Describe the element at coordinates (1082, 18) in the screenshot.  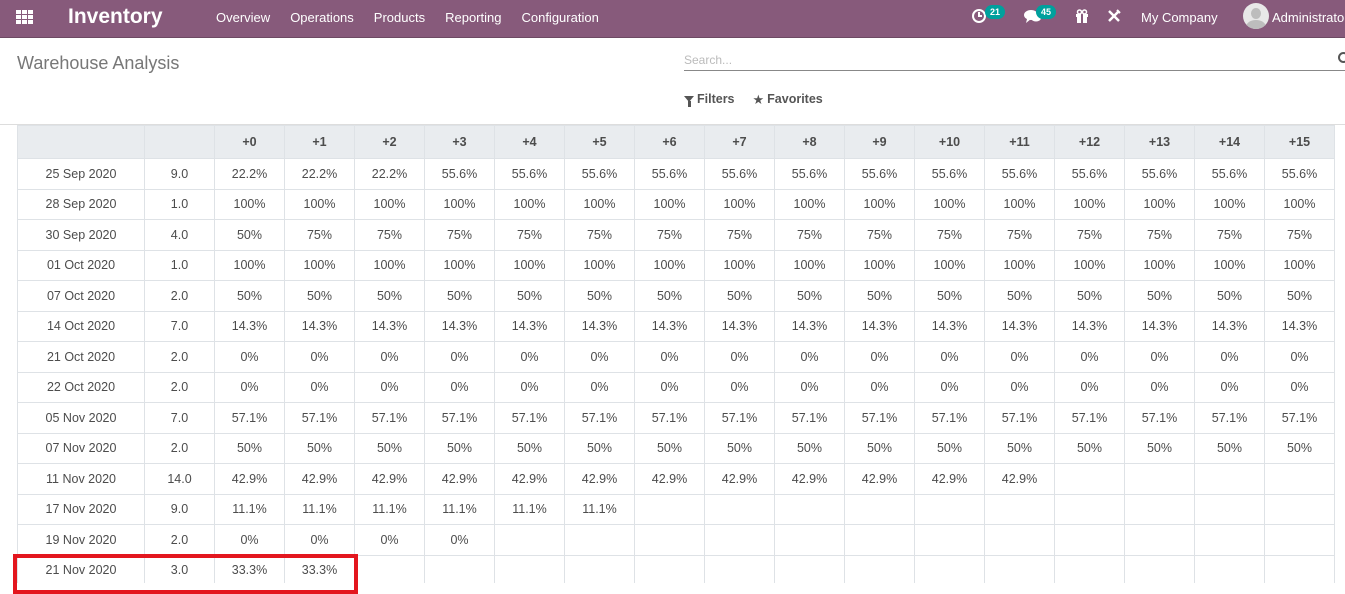
I see `gift-button` at that location.